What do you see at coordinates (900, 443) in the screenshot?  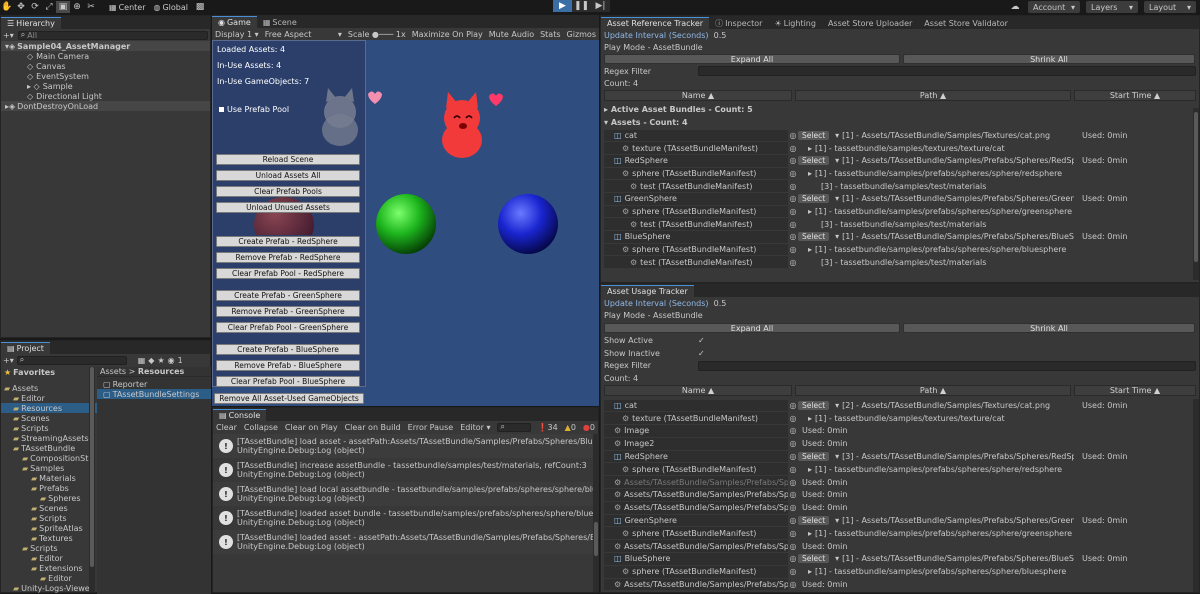 I see `tracker-row: ⚙ Image2 ◎ Used: 0min` at bounding box center [900, 443].